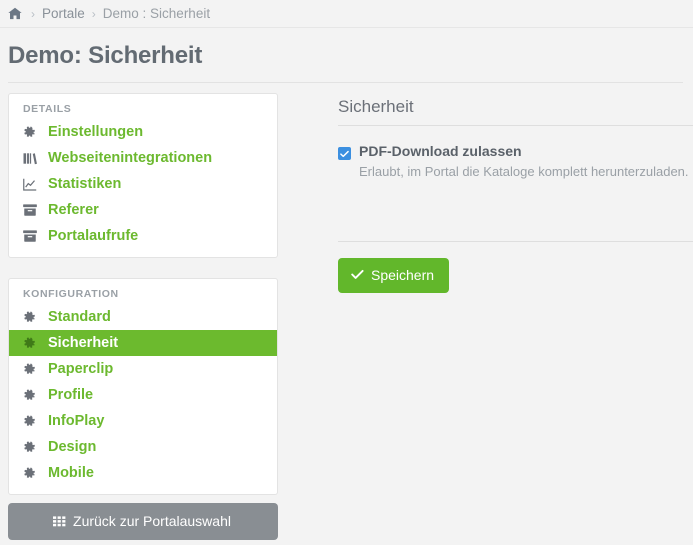 This screenshot has width=693, height=545. I want to click on pdf-download-checkbox, so click(344, 153).